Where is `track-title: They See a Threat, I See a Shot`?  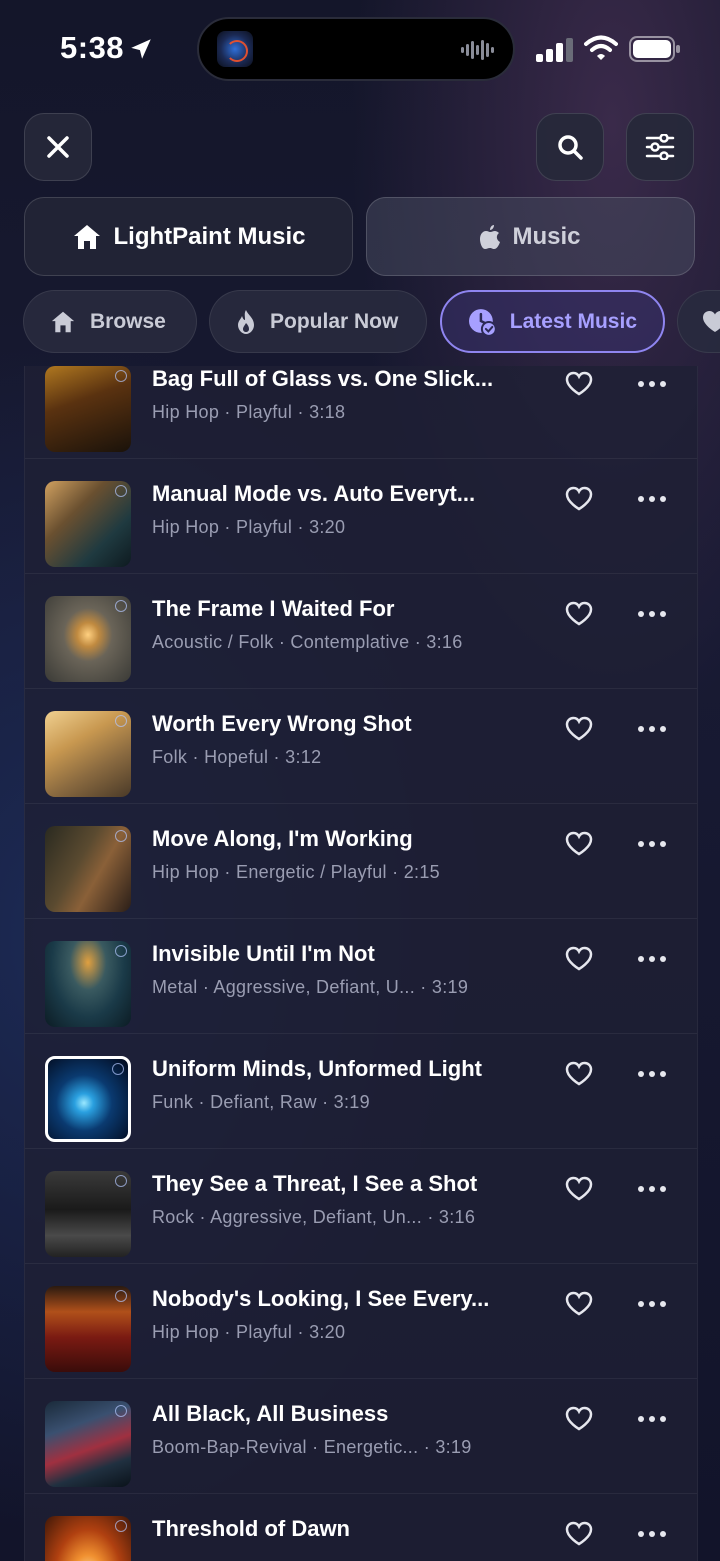 track-title: They See a Threat, I See a Shot is located at coordinates (315, 1183).